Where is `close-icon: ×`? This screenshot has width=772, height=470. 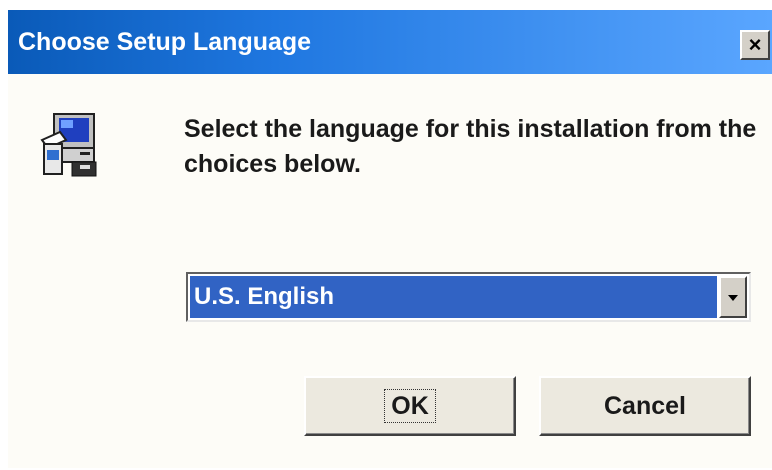
close-icon: × is located at coordinates (755, 44).